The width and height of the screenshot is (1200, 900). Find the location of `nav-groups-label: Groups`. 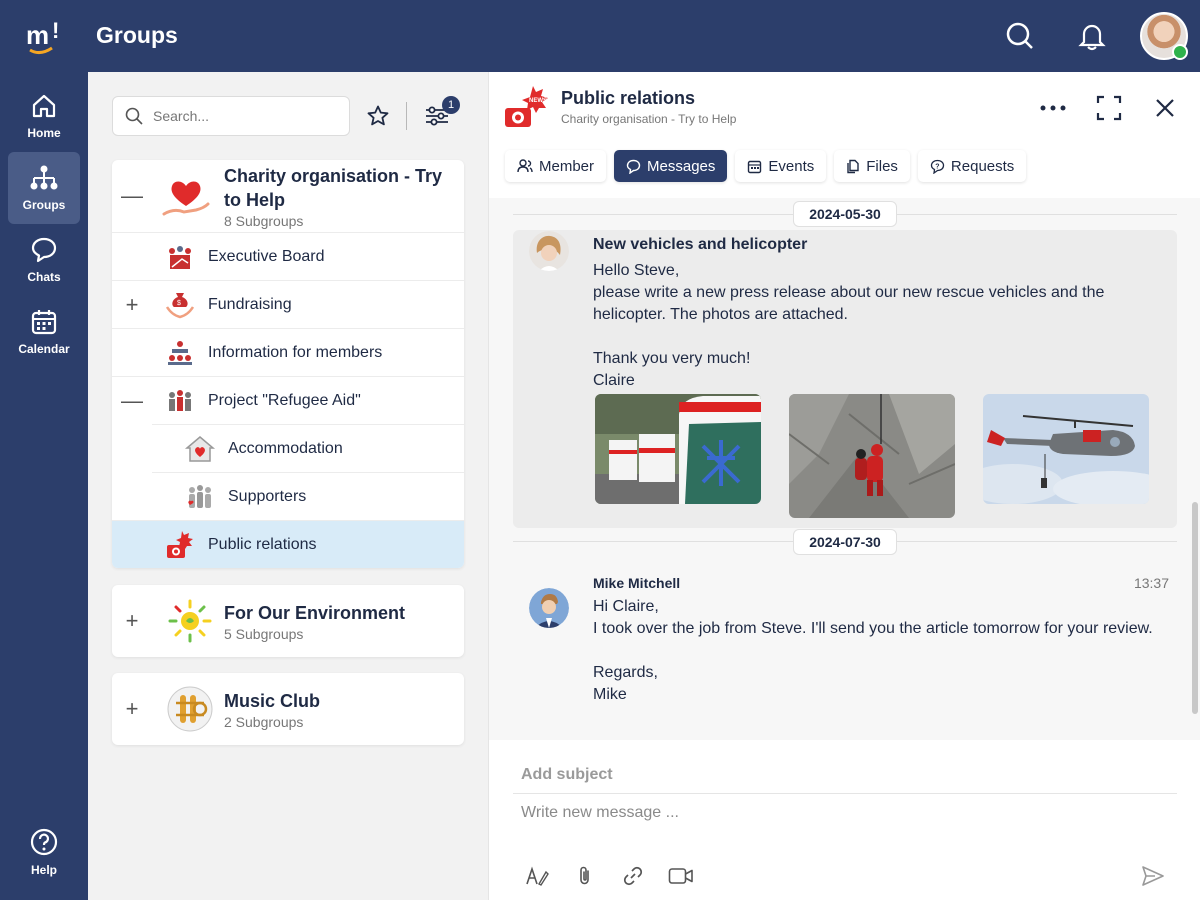

nav-groups-label: Groups is located at coordinates (44, 205).